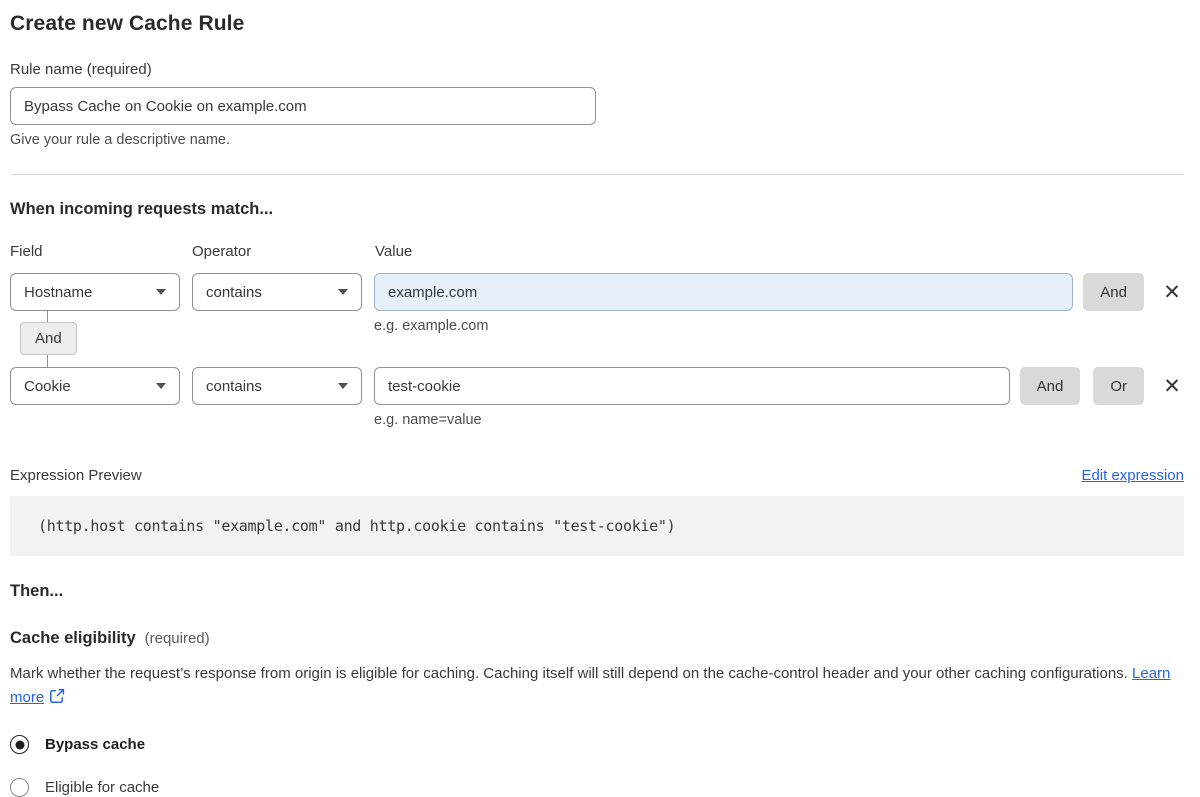 The image size is (1200, 797). What do you see at coordinates (95, 292) in the screenshot?
I see `field-select: Hostname` at bounding box center [95, 292].